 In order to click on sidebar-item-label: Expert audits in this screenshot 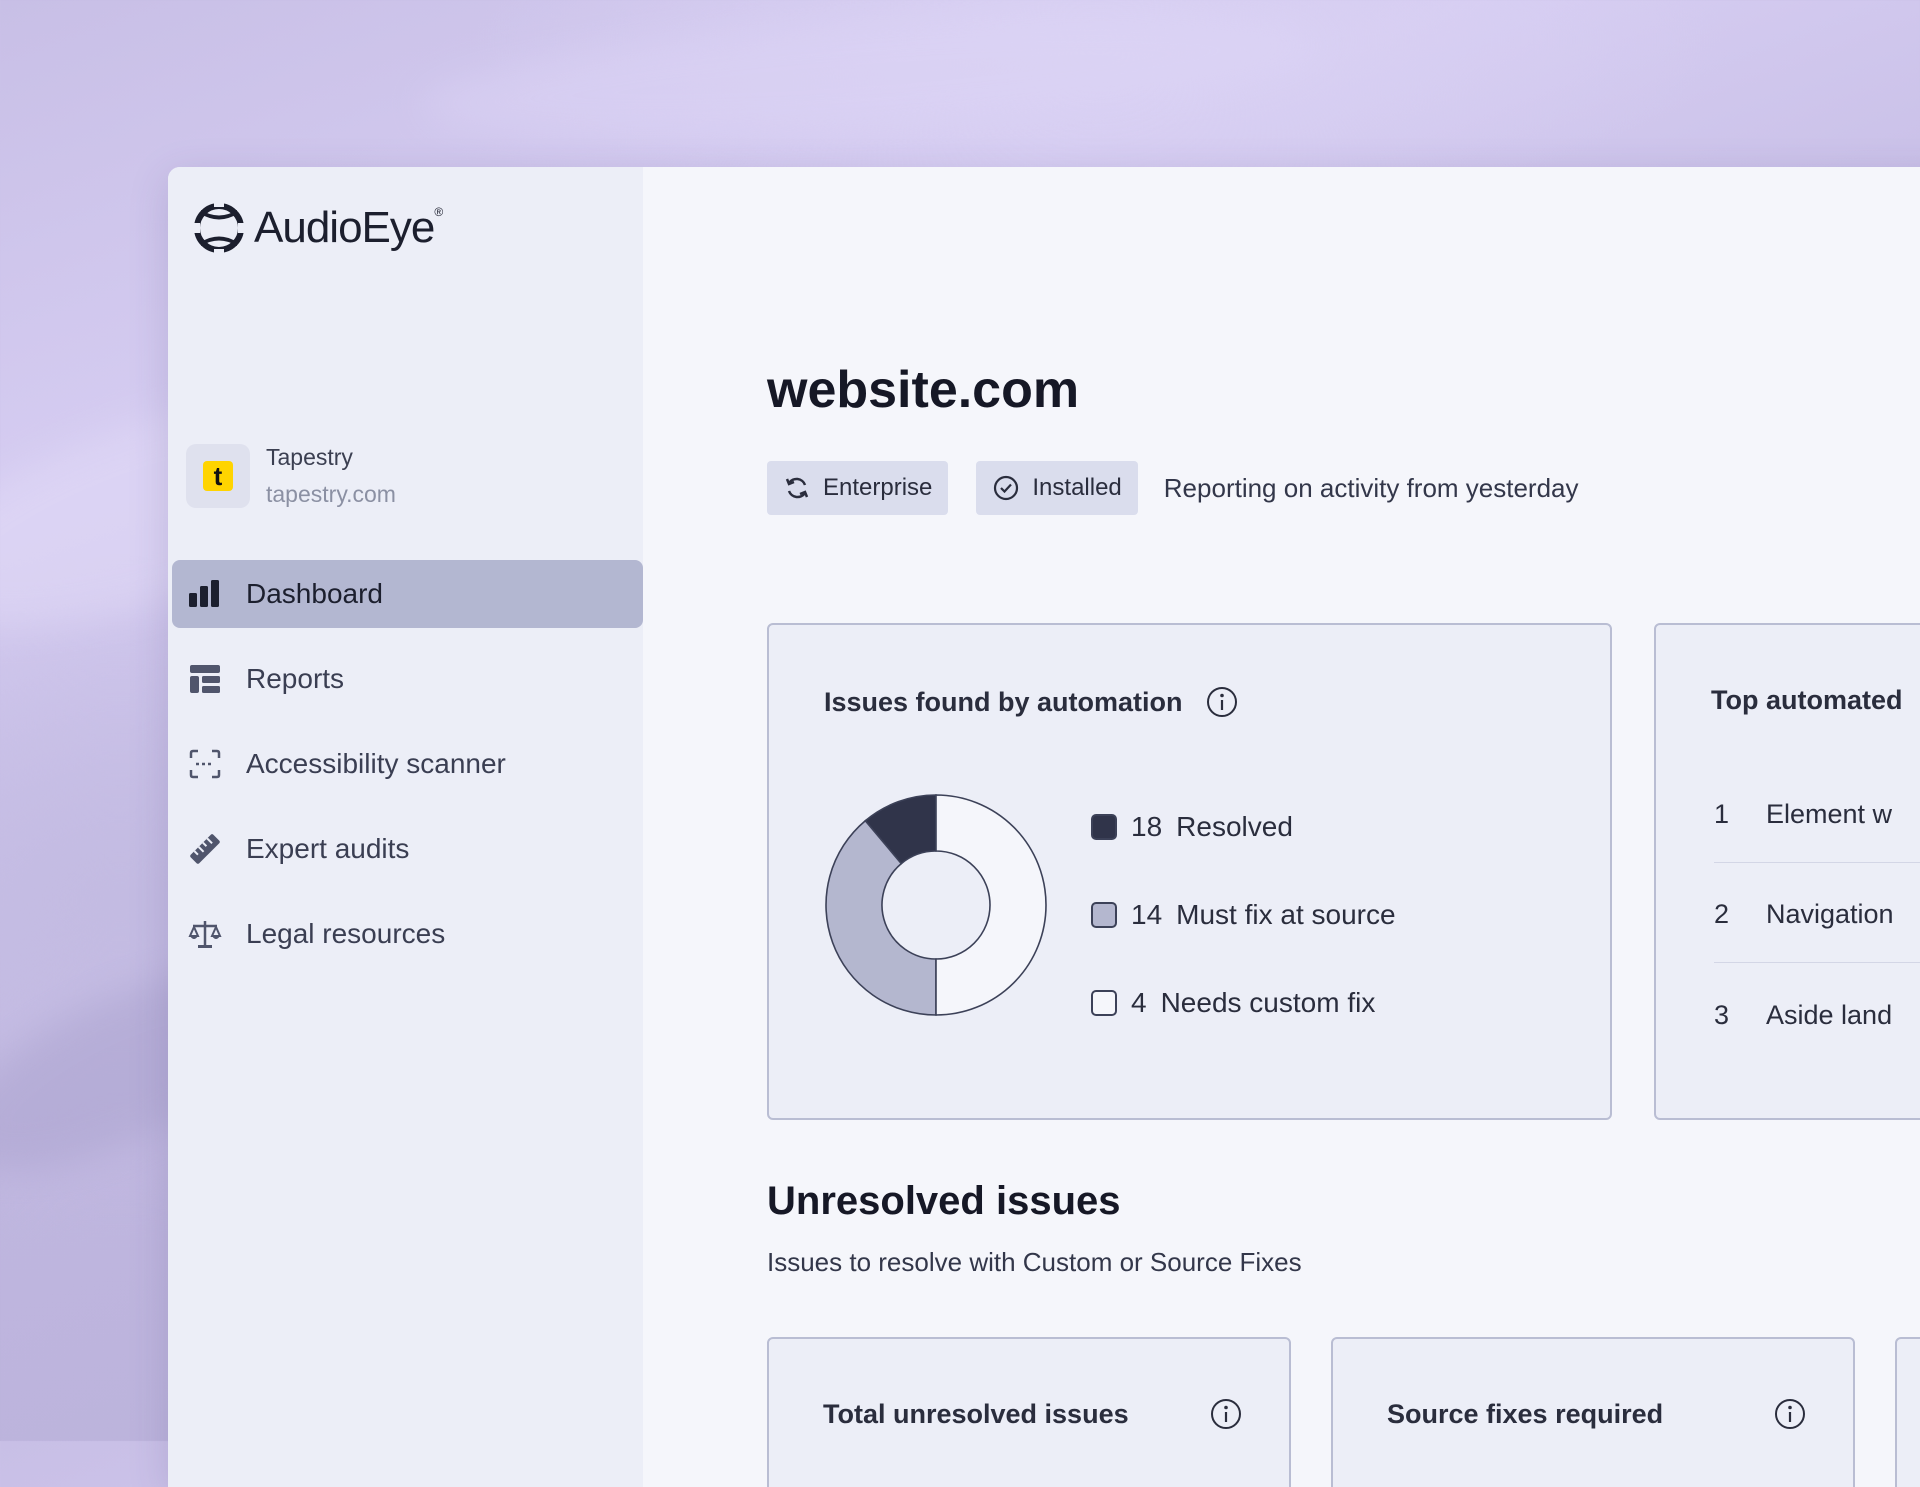, I will do `click(328, 848)`.